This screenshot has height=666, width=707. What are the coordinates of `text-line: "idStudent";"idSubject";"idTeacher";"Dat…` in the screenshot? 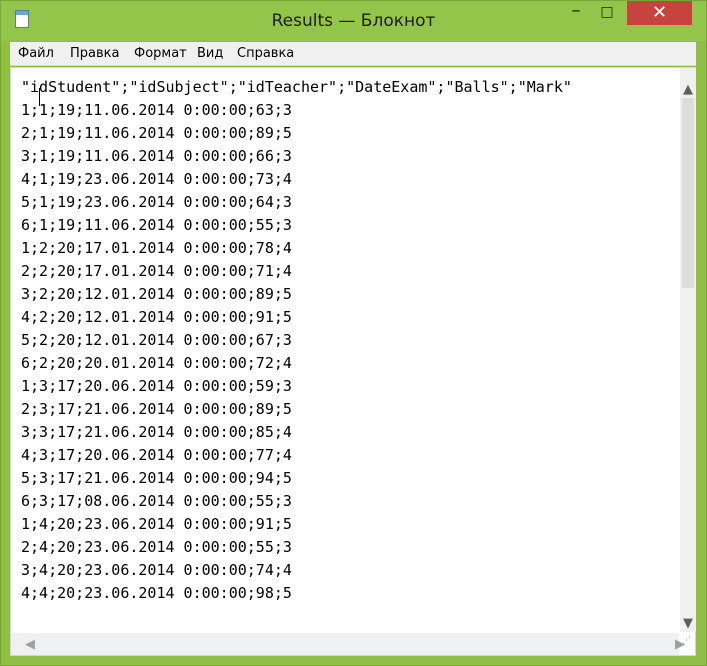 It's located at (296, 87).